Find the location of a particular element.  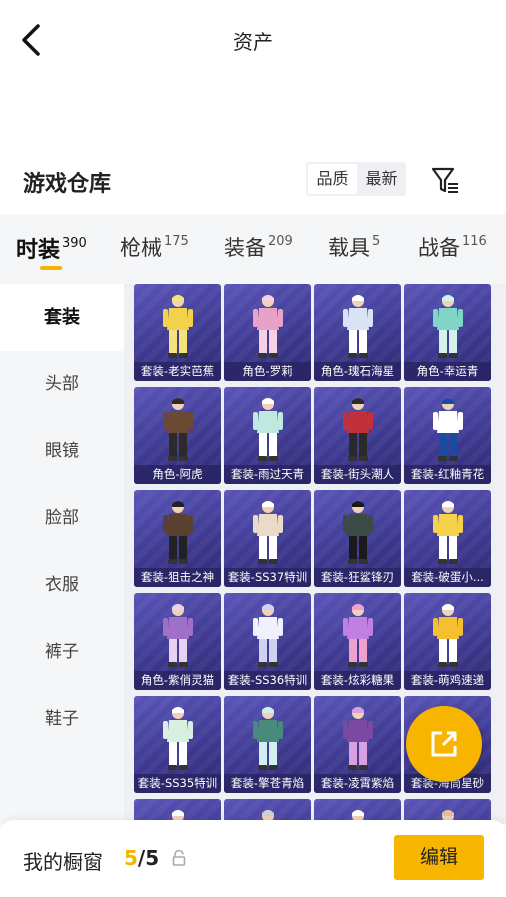

item-card: 角色-瑰石海星 is located at coordinates (357, 332).